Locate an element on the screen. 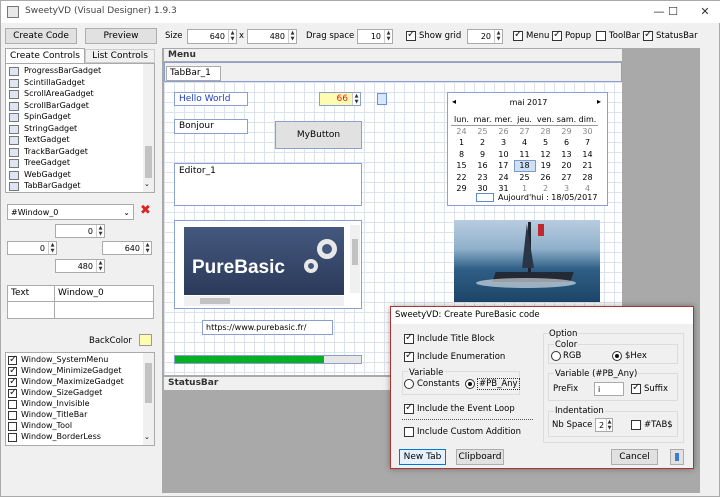  info-icon is located at coordinates (677, 457).